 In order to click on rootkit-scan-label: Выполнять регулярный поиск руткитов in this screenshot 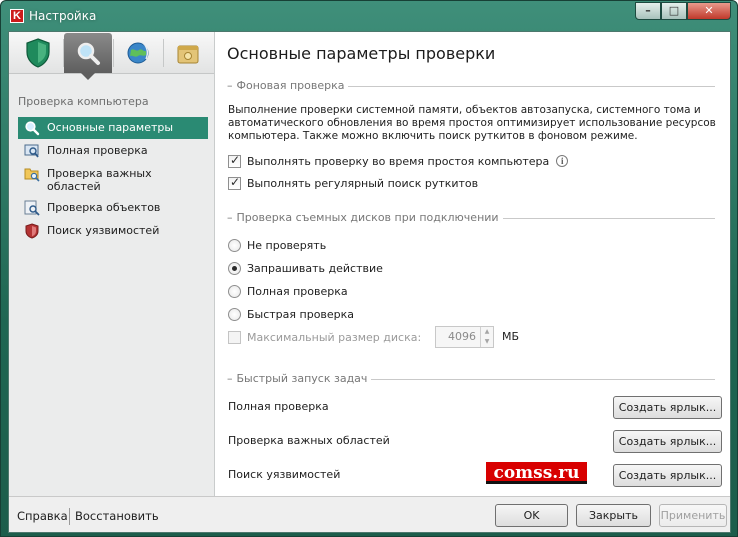, I will do `click(362, 183)`.